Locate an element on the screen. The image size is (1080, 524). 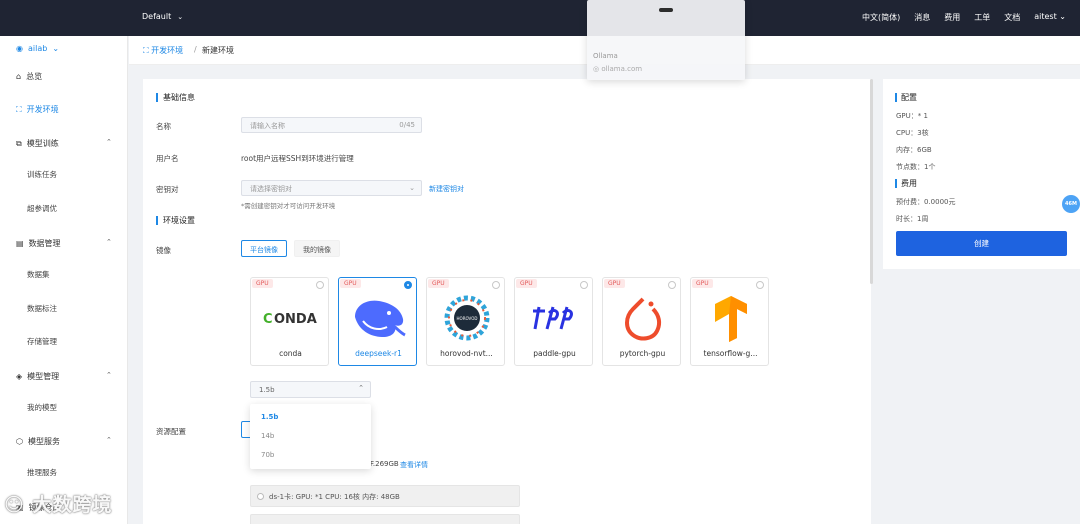
sidebar-item-labeling: 数据标注 is located at coordinates (42, 308).